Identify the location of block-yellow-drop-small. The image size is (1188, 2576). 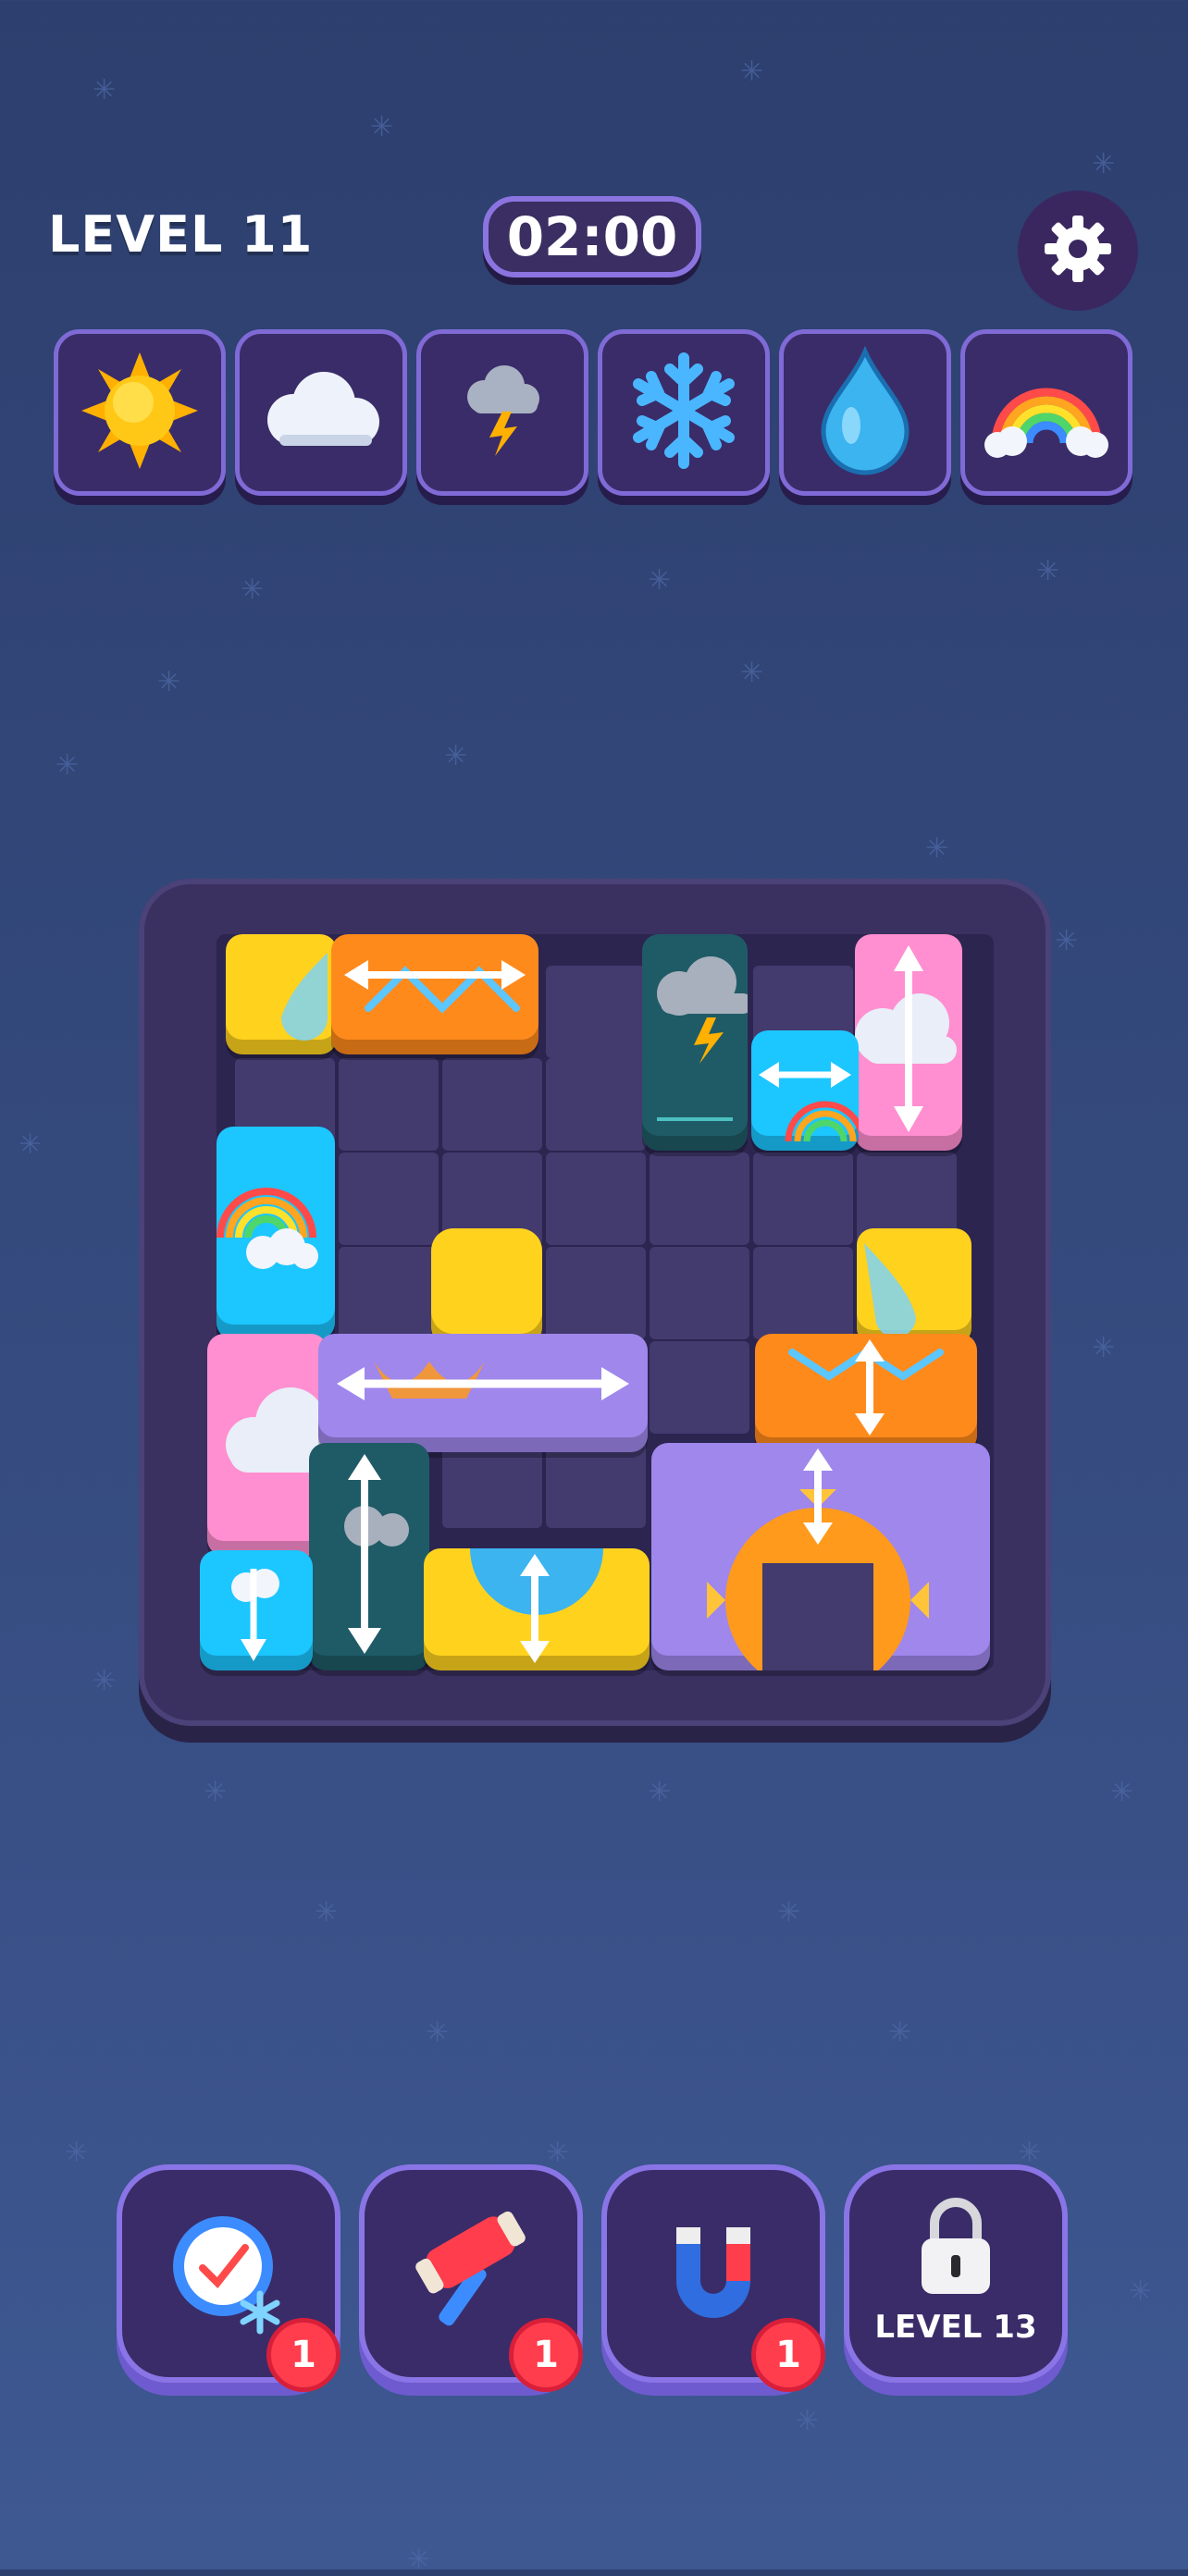
(914, 1286).